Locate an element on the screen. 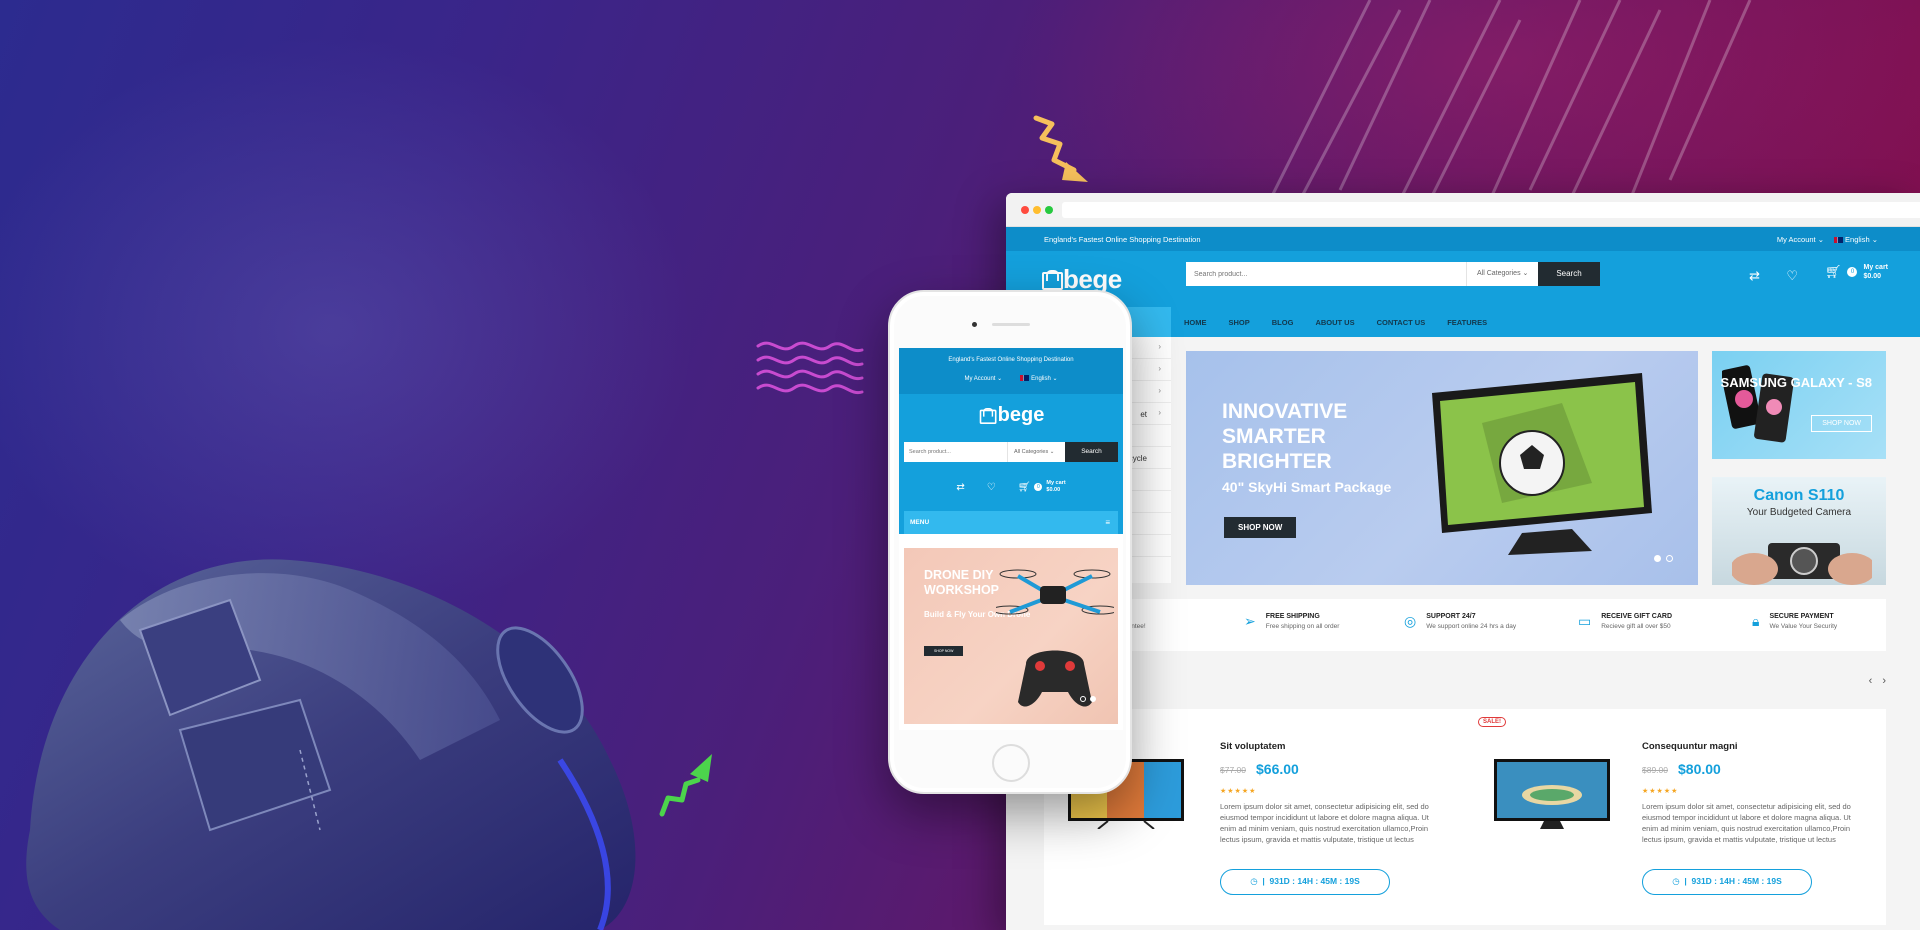 This screenshot has height=930, width=1920. minimize-window-button is located at coordinates (1037, 210).